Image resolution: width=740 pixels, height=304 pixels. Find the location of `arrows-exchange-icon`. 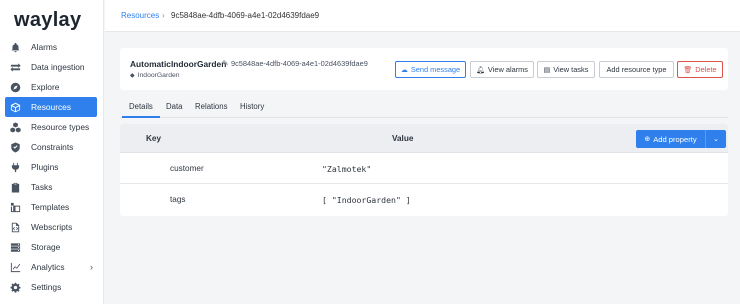

arrows-exchange-icon is located at coordinates (15, 67).